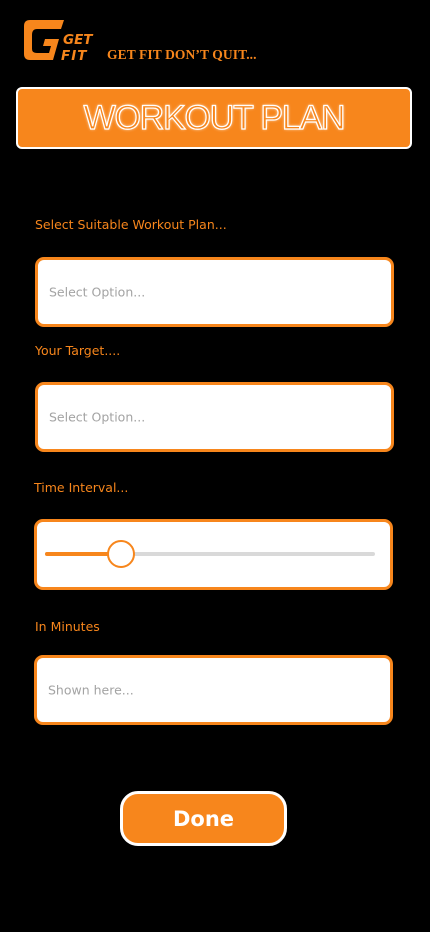  I want to click on time-interval-slider-box, so click(213, 554).